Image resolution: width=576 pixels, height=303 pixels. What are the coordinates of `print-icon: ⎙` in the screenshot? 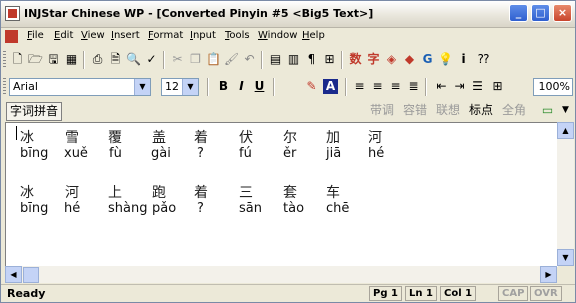 It's located at (97, 59).